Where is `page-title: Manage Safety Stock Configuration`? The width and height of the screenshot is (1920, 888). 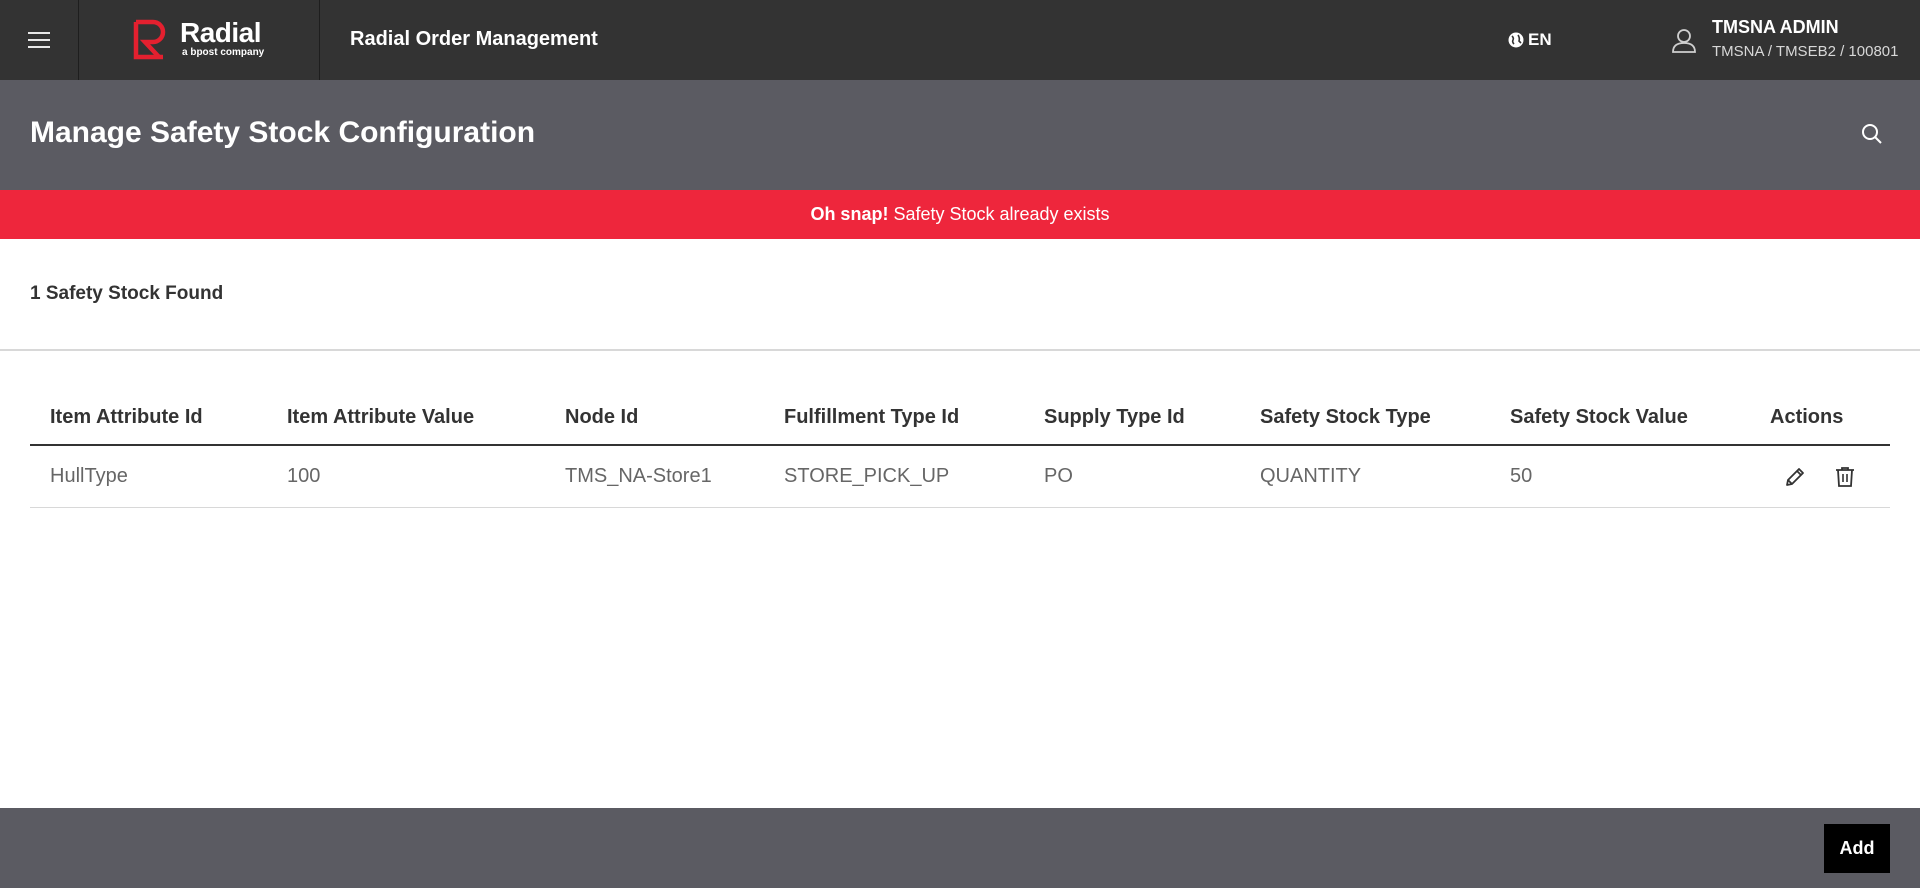
page-title: Manage Safety Stock Configuration is located at coordinates (283, 132).